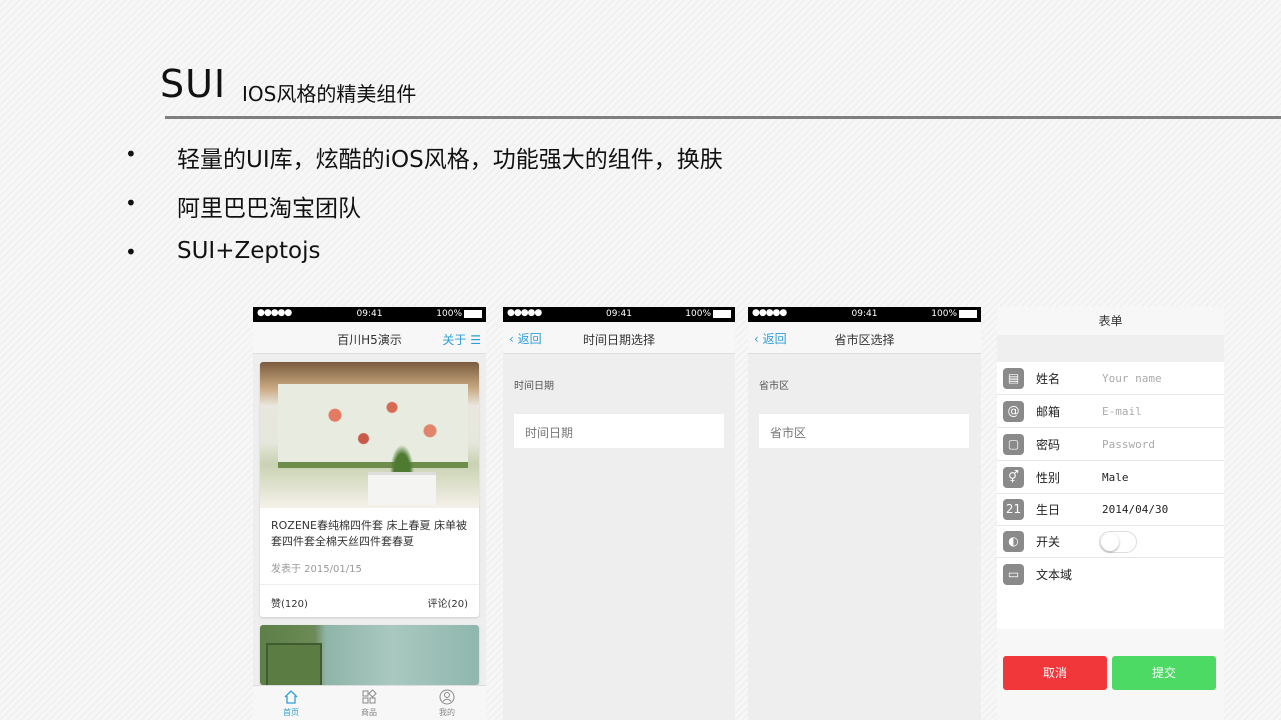 This screenshot has height=720, width=1281. What do you see at coordinates (1122, 411) in the screenshot?
I see `email-field: E-mail` at bounding box center [1122, 411].